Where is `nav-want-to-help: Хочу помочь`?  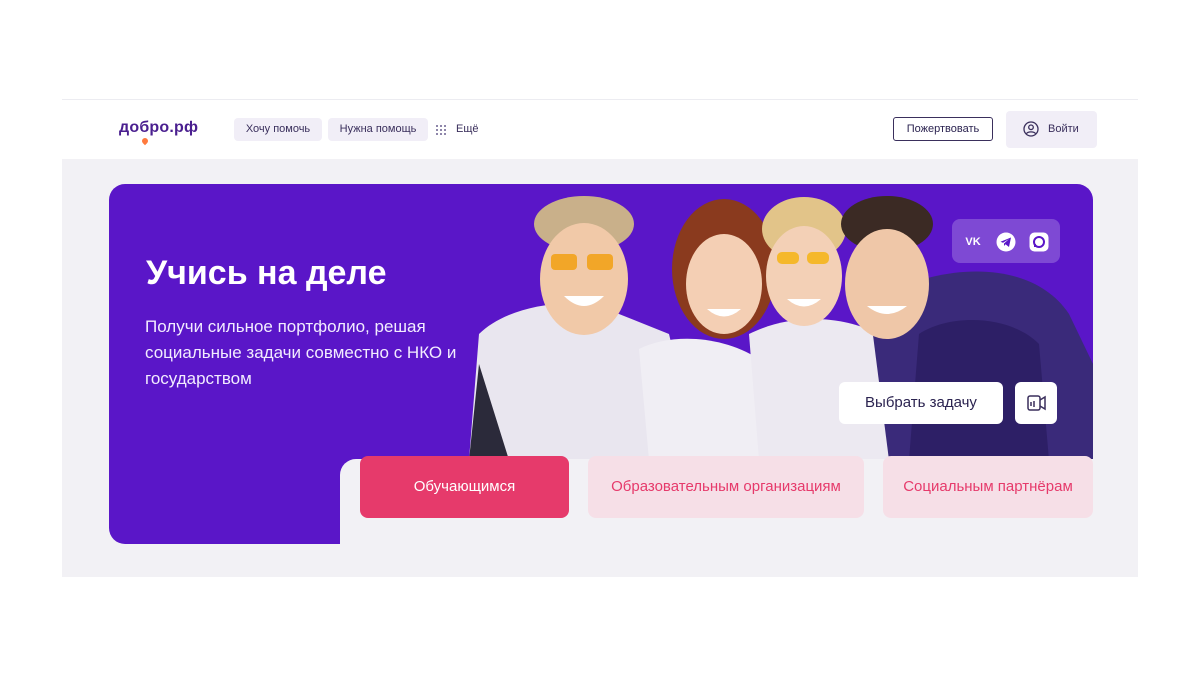 nav-want-to-help: Хочу помочь is located at coordinates (278, 129).